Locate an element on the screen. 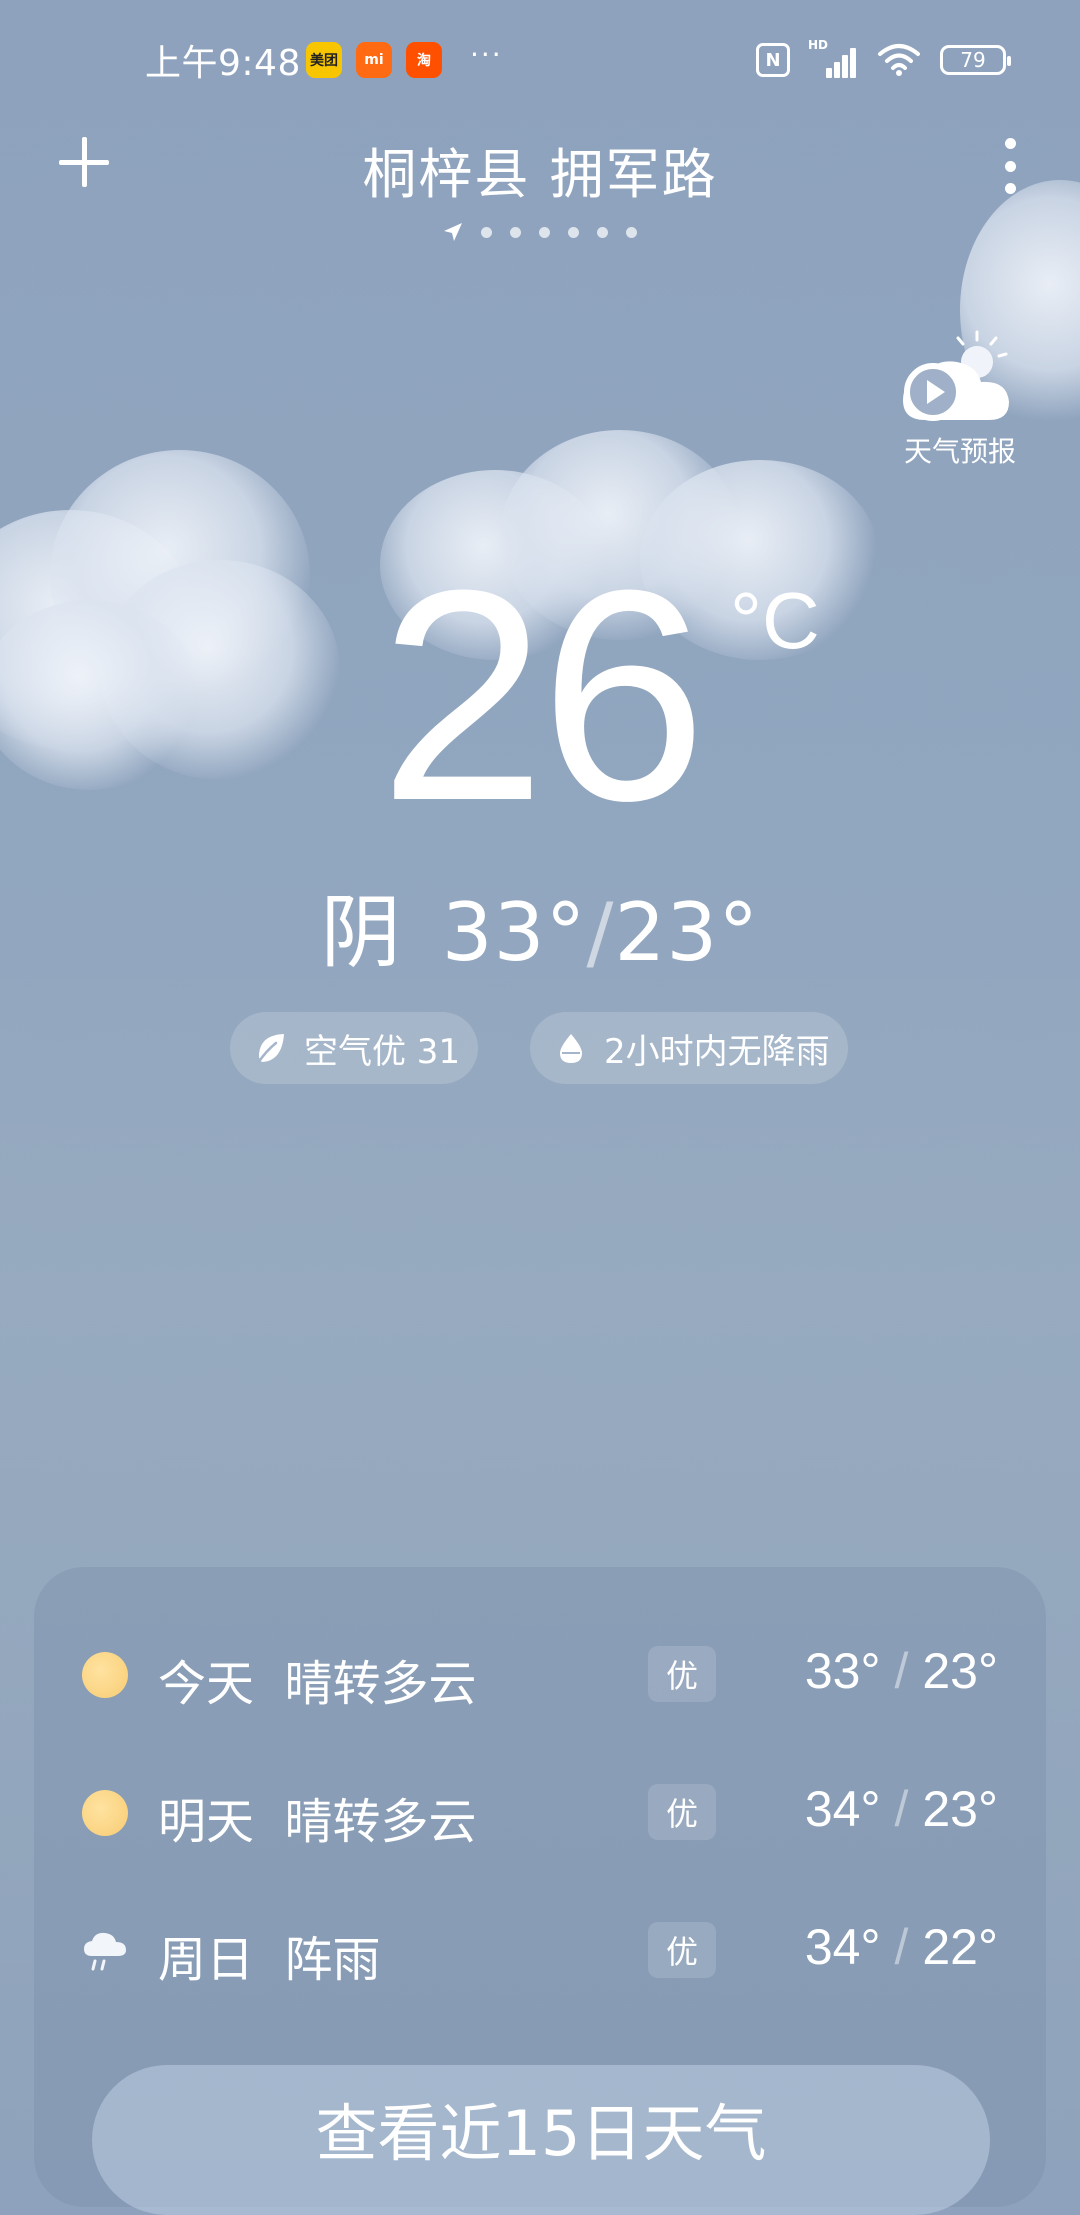  today-low: 23° is located at coordinates (687, 932).